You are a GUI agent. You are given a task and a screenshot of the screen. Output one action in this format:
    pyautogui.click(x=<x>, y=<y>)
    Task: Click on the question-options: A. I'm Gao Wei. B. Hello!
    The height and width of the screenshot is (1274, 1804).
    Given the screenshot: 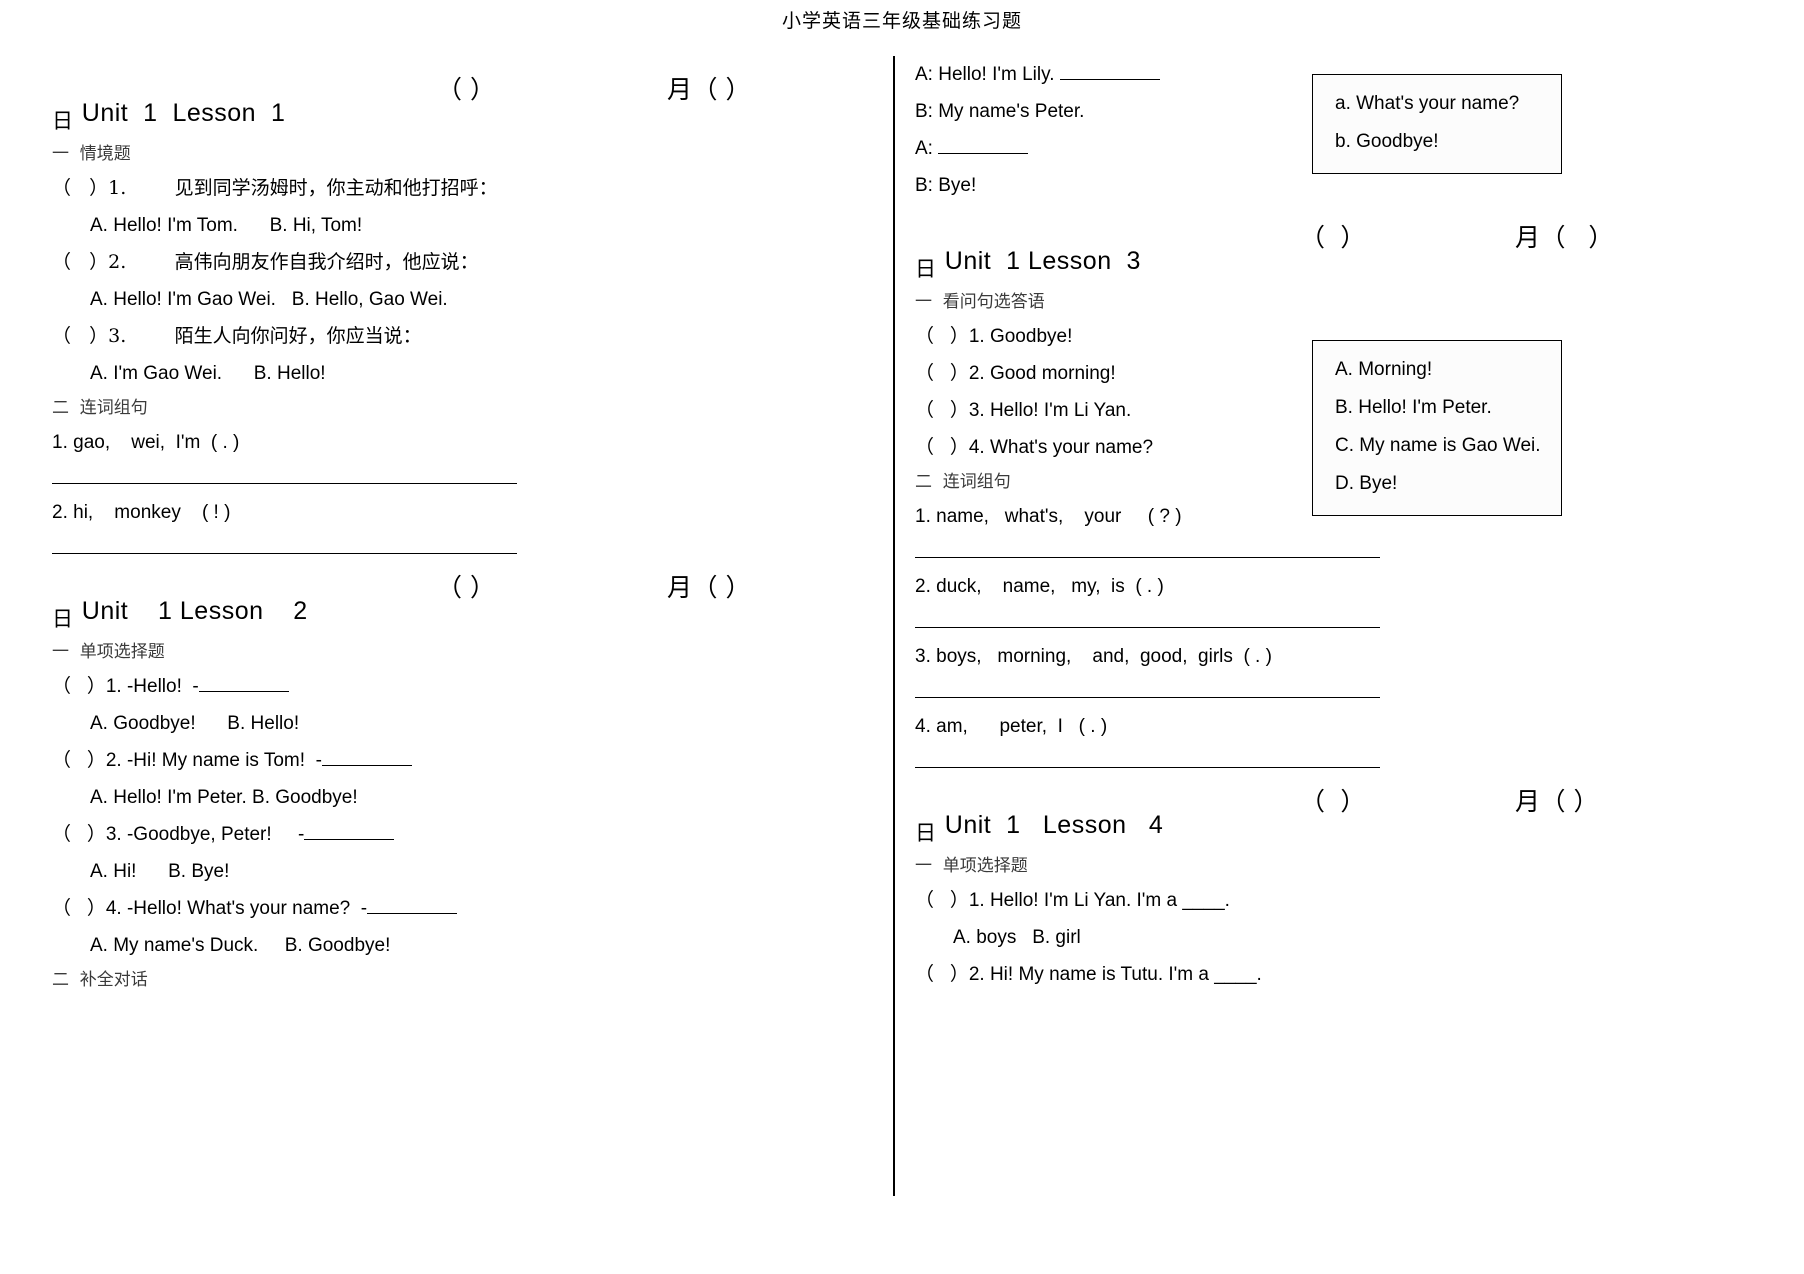 What is the action you would take?
    pyautogui.click(x=208, y=373)
    